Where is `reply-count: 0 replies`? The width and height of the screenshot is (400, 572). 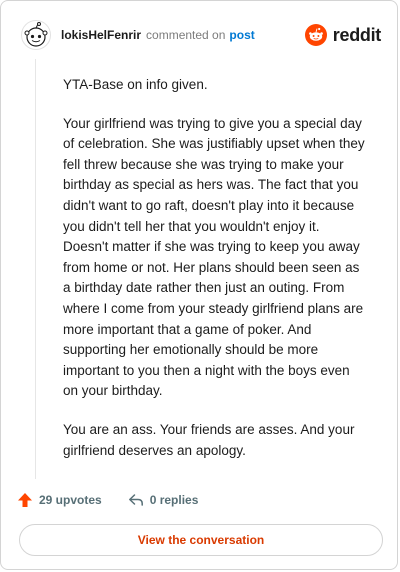 reply-count: 0 replies is located at coordinates (174, 500).